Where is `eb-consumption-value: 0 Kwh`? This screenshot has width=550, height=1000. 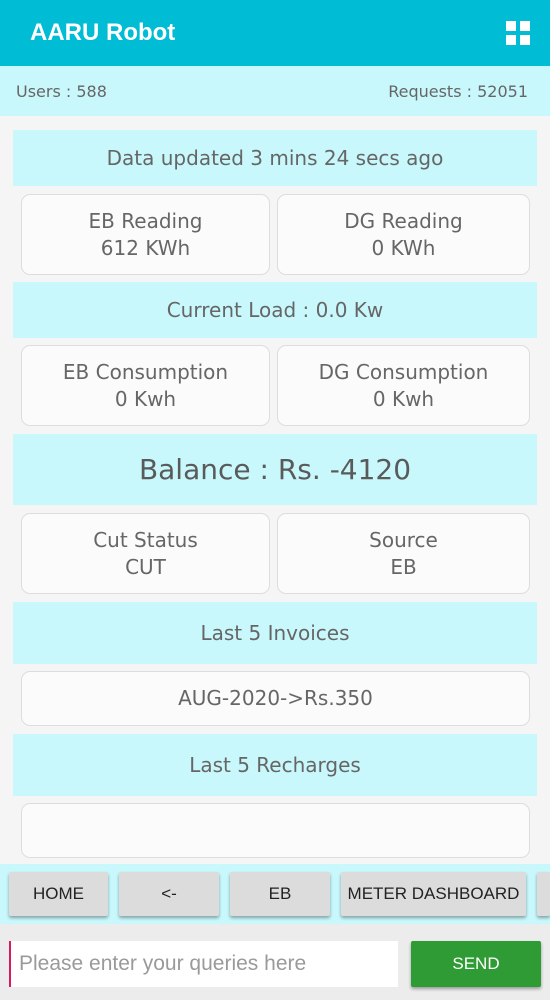 eb-consumption-value: 0 Kwh is located at coordinates (145, 398).